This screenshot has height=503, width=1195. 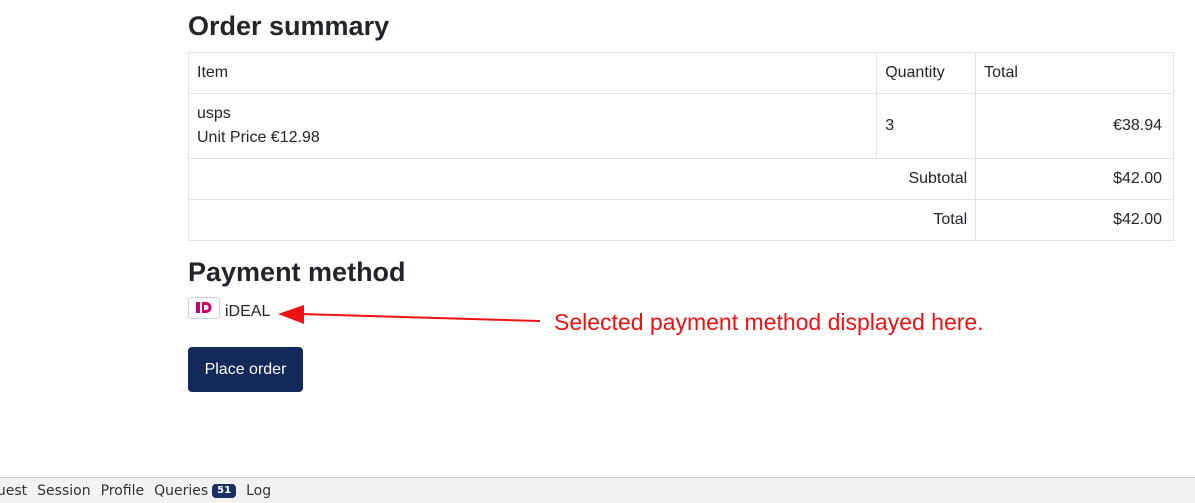 What do you see at coordinates (13, 491) in the screenshot?
I see `debug-tab-request: quest` at bounding box center [13, 491].